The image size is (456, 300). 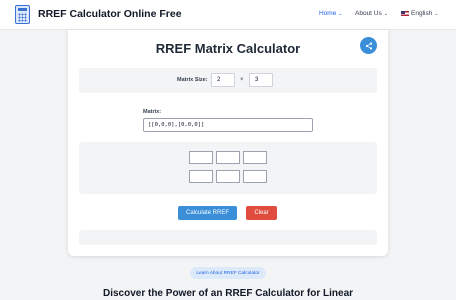 I want to click on rows-input: 2, so click(x=223, y=80).